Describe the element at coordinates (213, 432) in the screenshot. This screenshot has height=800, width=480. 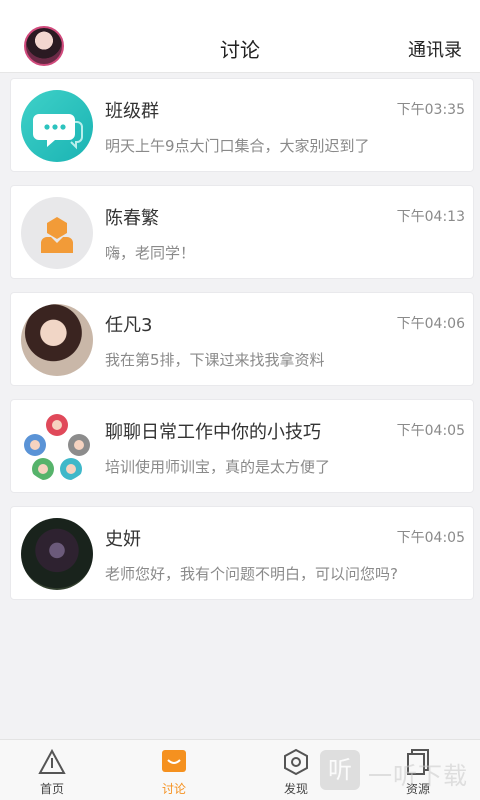
I see `chat-name: 聊聊日常工作中你的小技巧` at that location.